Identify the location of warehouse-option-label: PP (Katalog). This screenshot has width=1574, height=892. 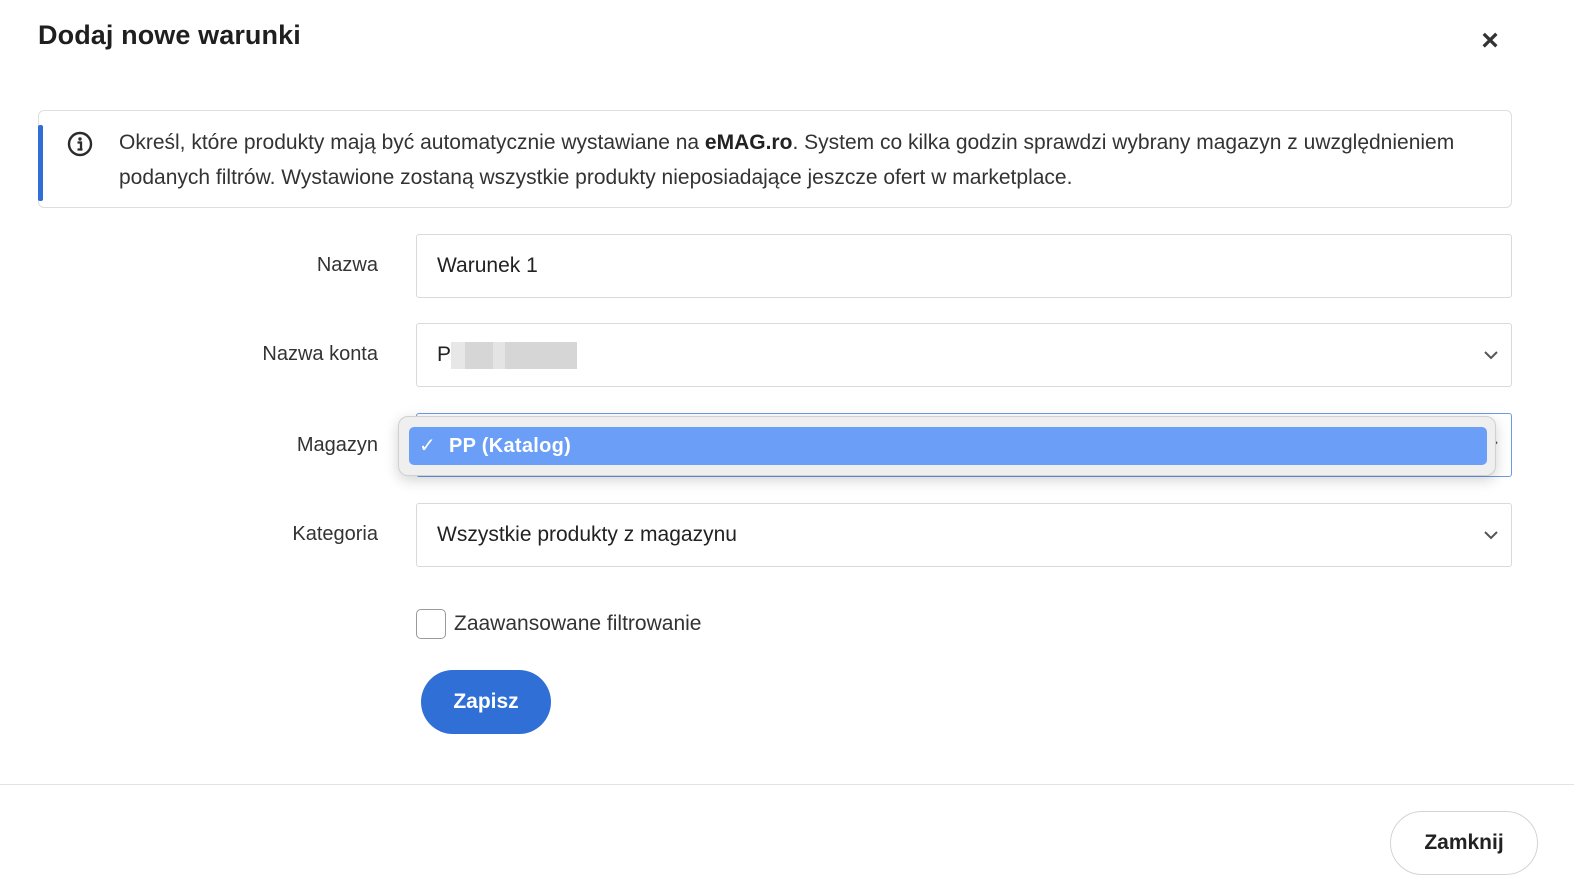
(510, 446).